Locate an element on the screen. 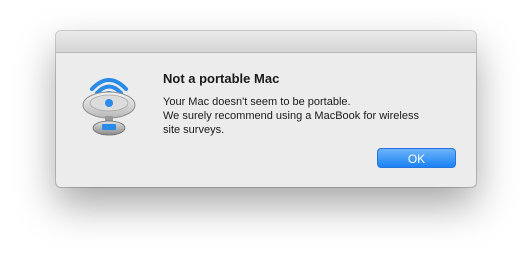 Image resolution: width=532 pixels, height=268 pixels. message-line: site surveys. is located at coordinates (194, 130).